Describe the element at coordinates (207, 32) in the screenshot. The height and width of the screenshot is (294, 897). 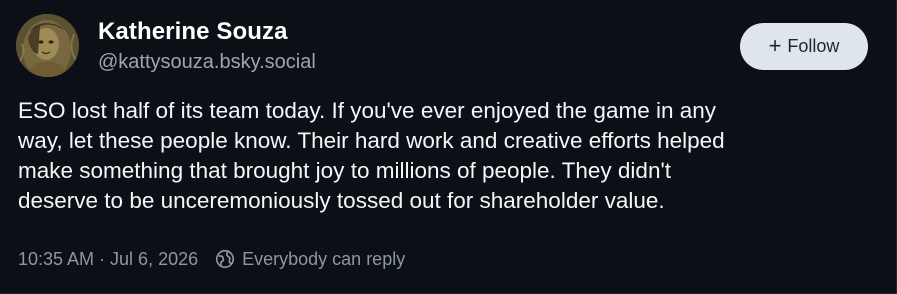
I see `author-display-name: Katherine Souza` at that location.